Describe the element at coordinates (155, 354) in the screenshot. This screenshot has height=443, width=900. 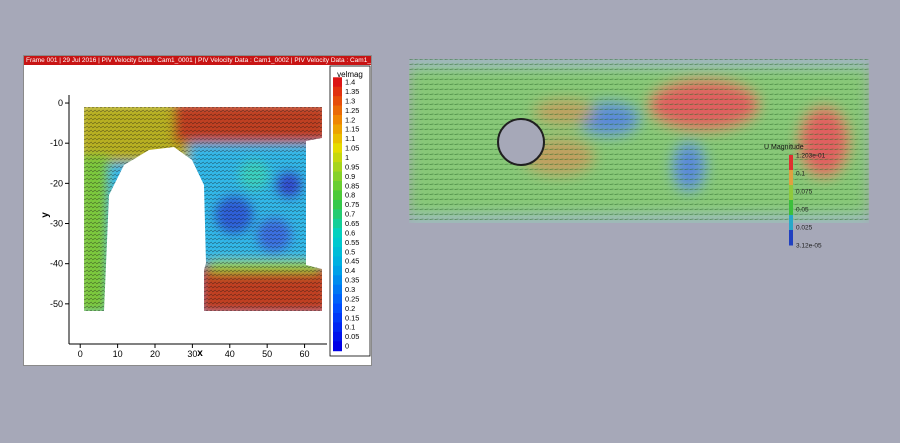
I see `x-tick-label: 20` at that location.